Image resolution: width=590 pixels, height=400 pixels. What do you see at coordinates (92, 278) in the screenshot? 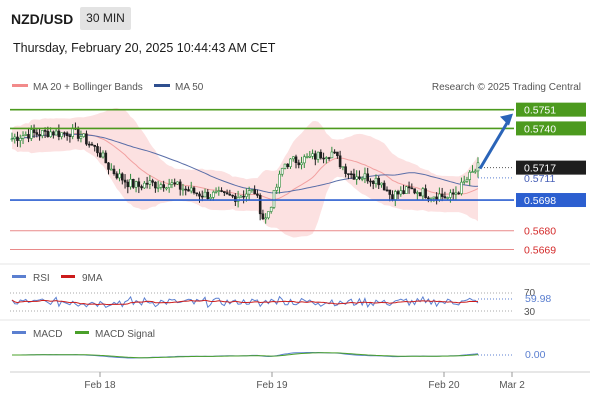
I see `rsi-ma-legend-label: 9MA` at bounding box center [92, 278].